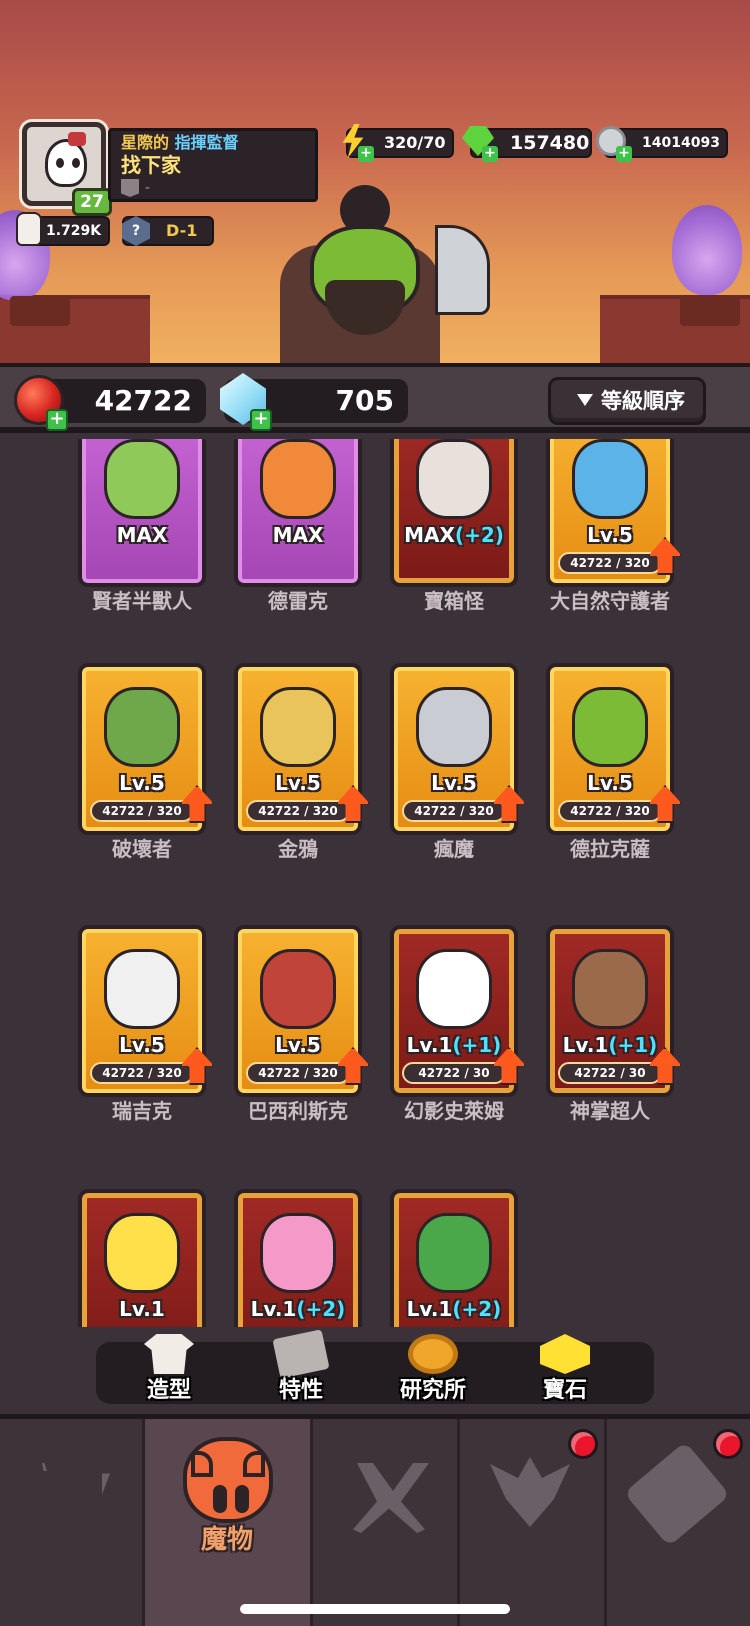 The image size is (750, 1626). What do you see at coordinates (298, 601) in the screenshot?
I see `monster-name: 德雷克` at bounding box center [298, 601].